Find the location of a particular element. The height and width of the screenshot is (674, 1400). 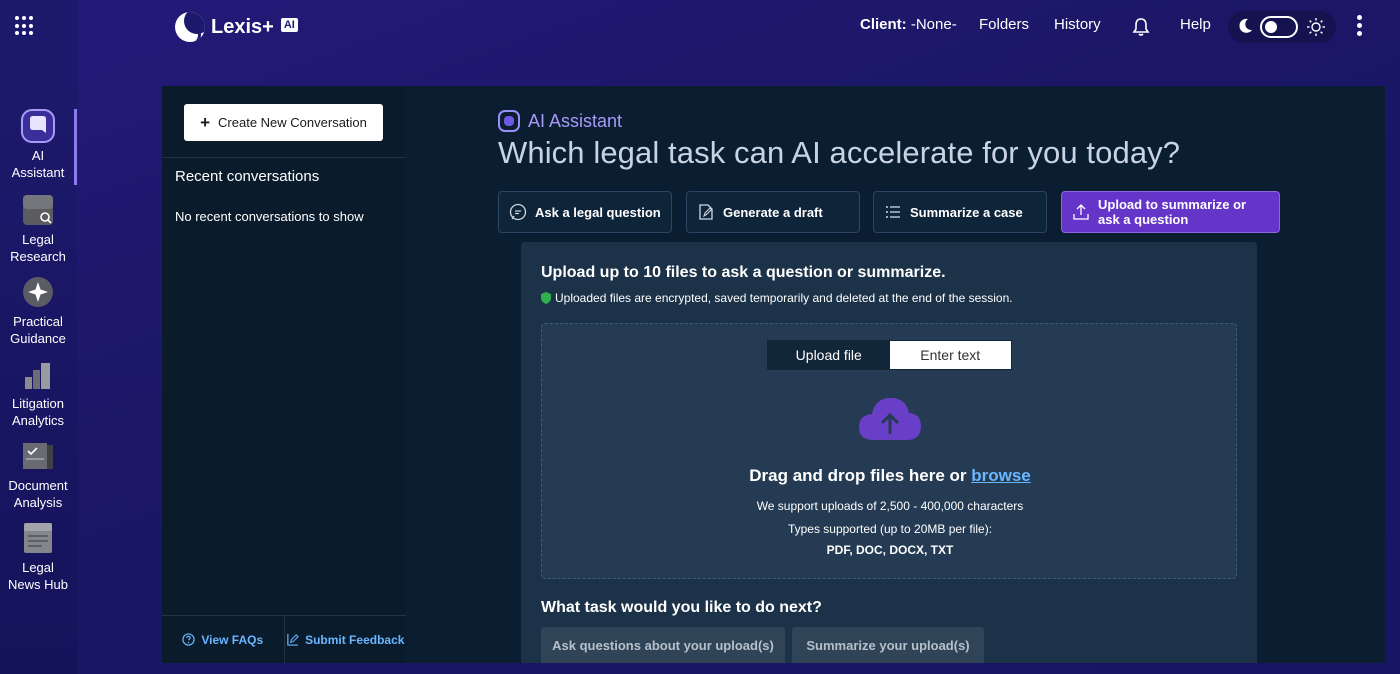

rail-item-legal-news-hub: Legal News Hub is located at coordinates (38, 557).